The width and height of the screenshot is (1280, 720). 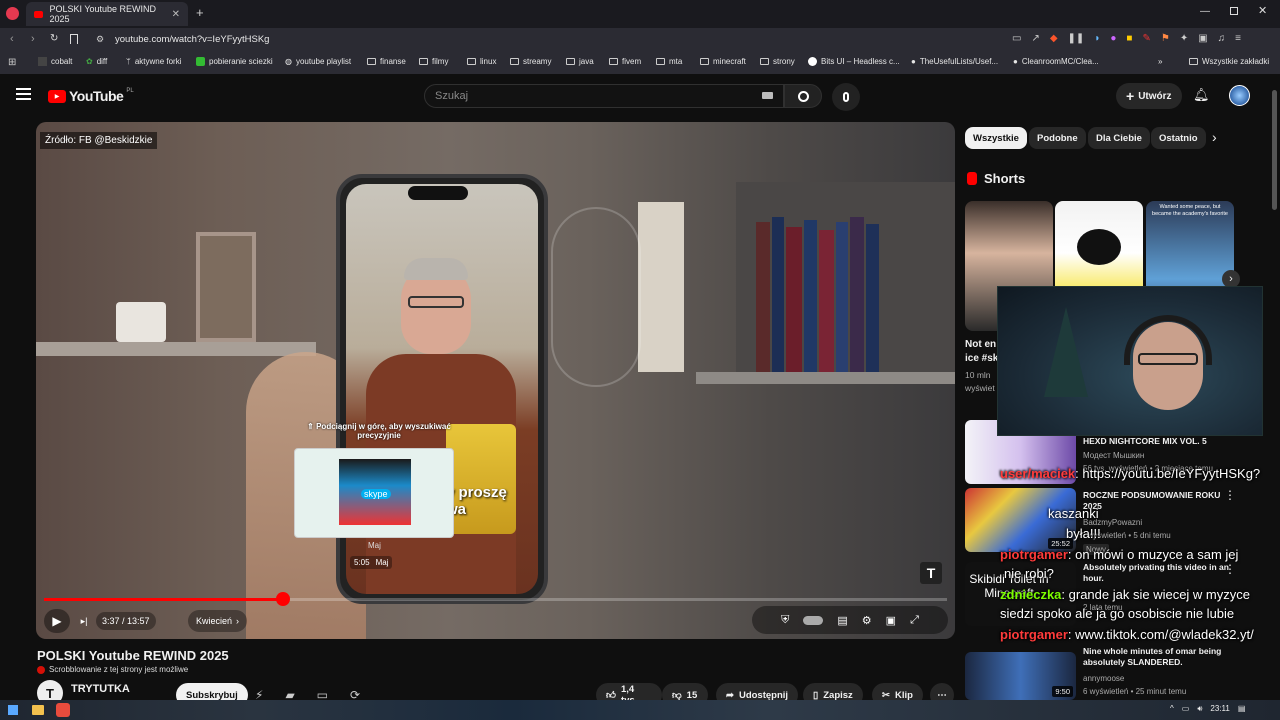 I want to click on recommended-title: ROCZNE PODSUMOWANIE ROKU 2025, so click(x=1158, y=501).